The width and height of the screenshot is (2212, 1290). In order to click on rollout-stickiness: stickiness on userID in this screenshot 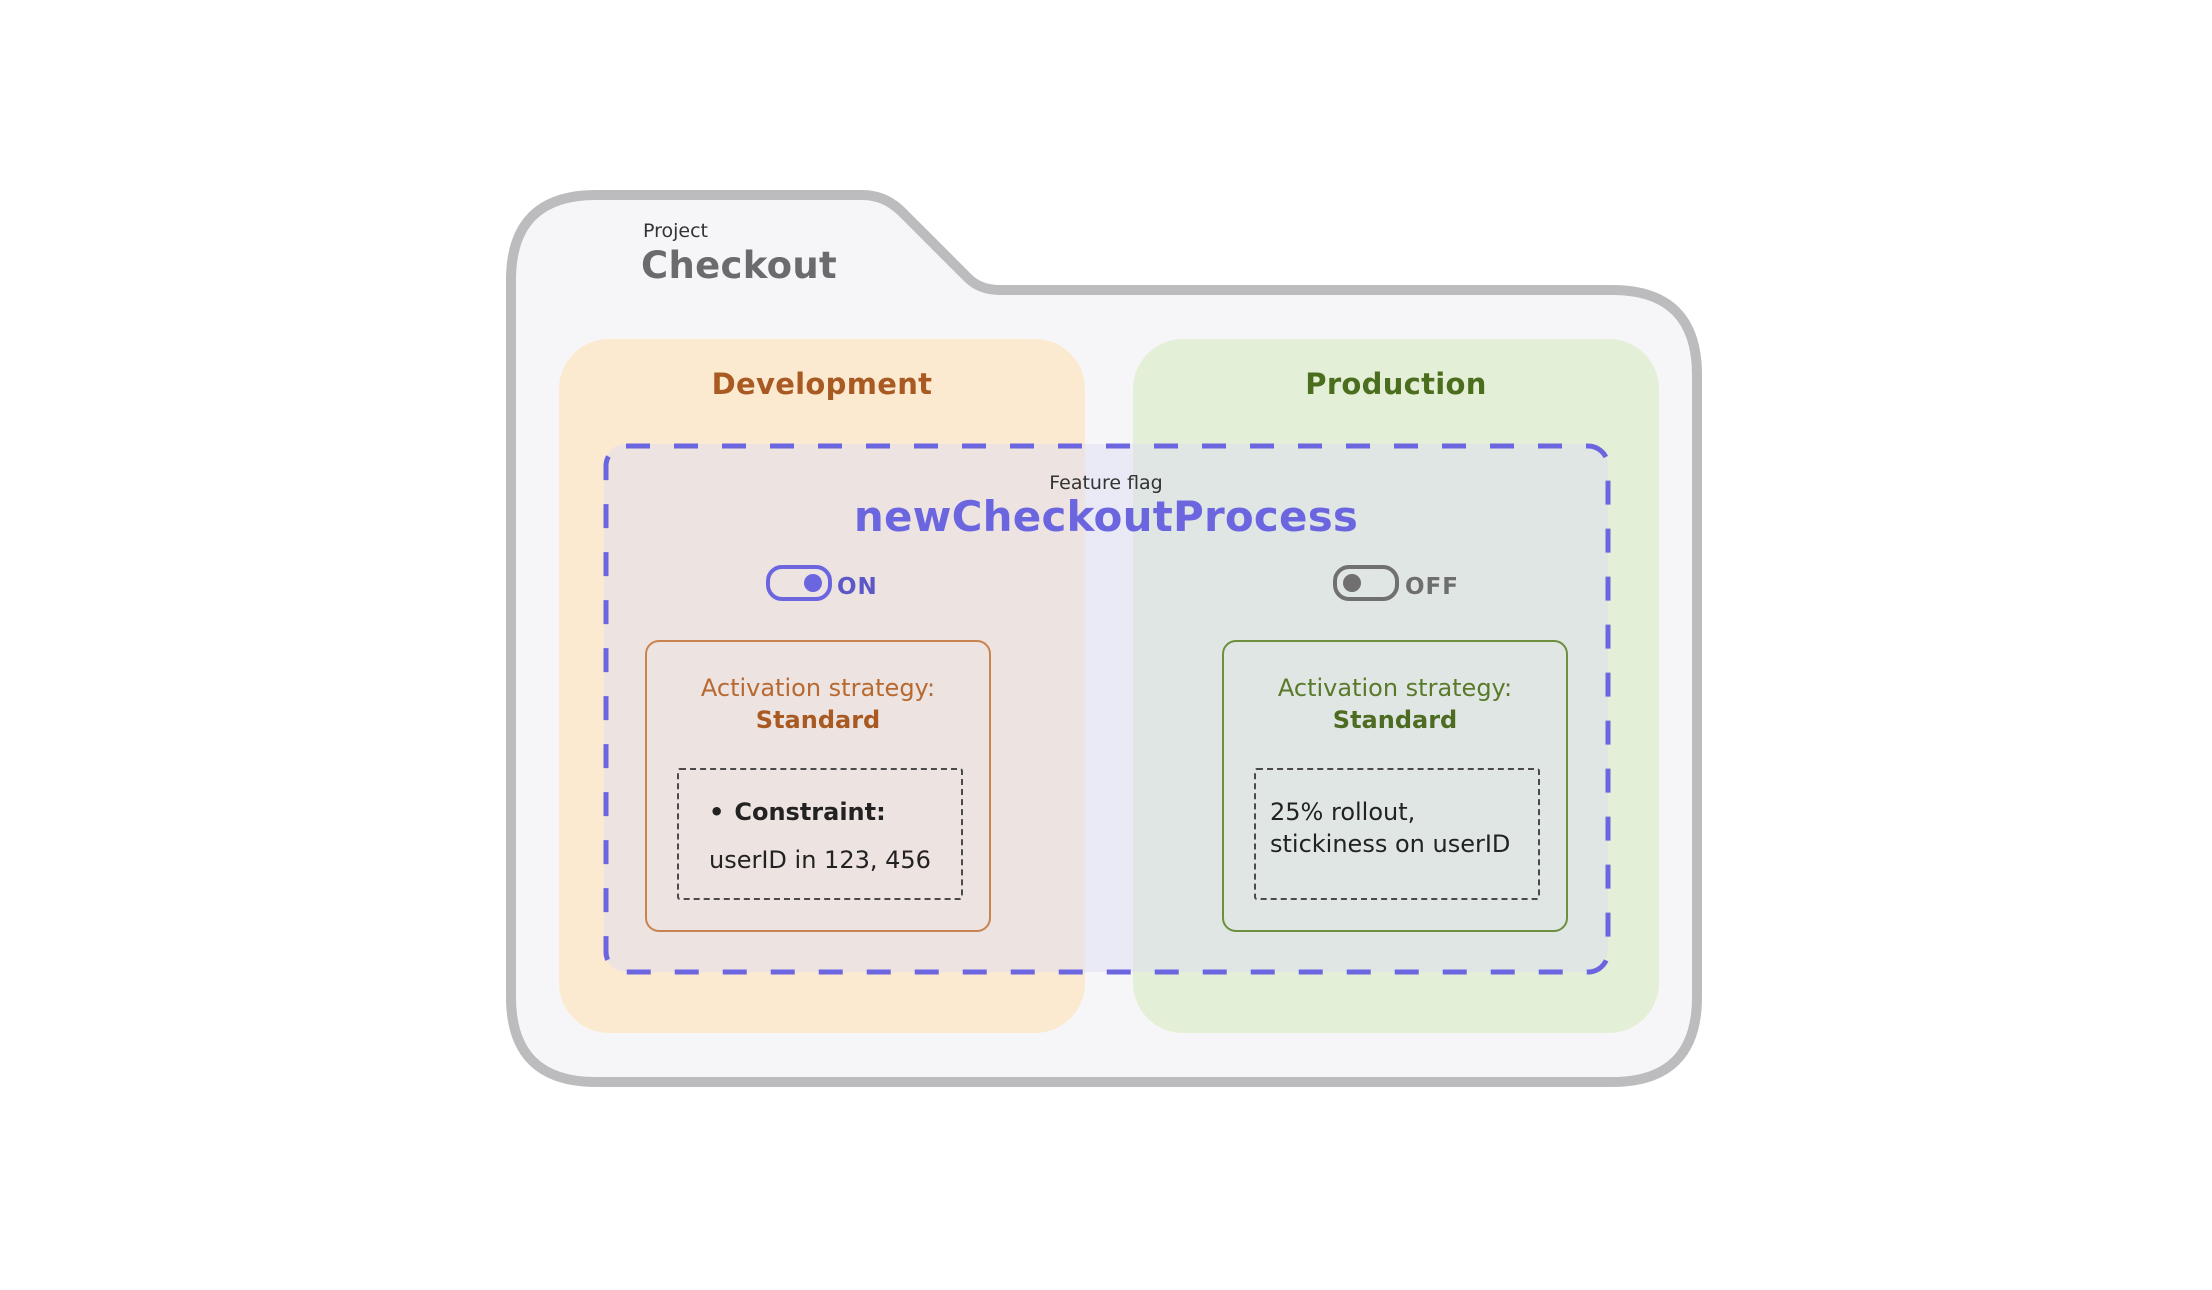, I will do `click(1390, 844)`.